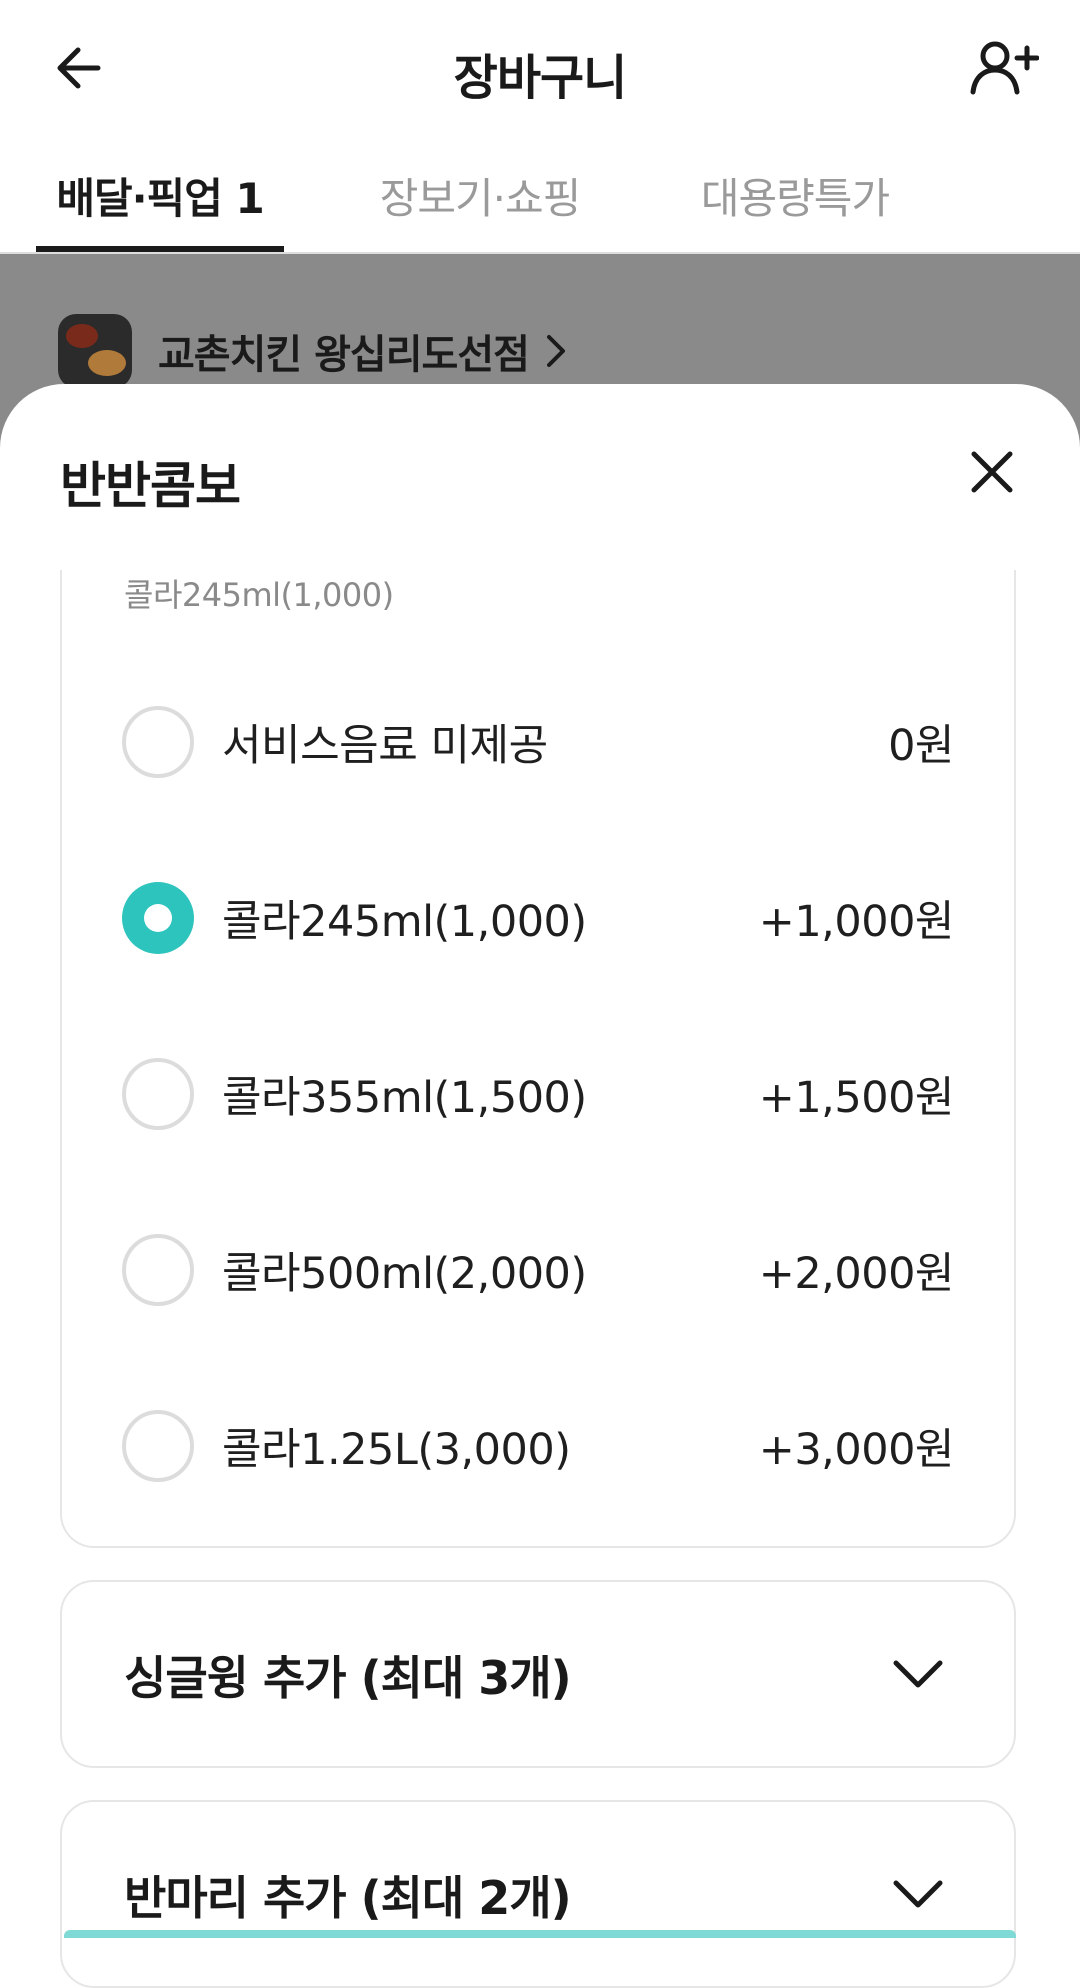 The width and height of the screenshot is (1080, 1988). I want to click on close-icon, so click(992, 474).